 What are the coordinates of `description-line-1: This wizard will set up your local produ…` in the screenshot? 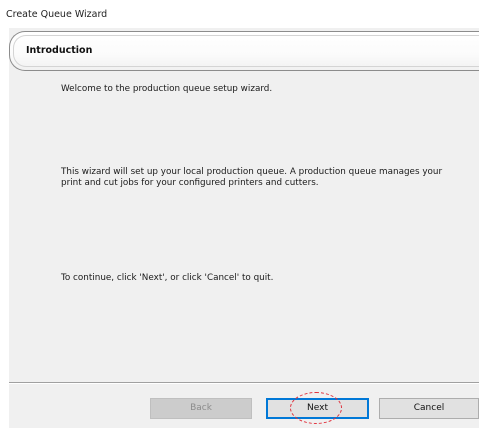 It's located at (252, 172).